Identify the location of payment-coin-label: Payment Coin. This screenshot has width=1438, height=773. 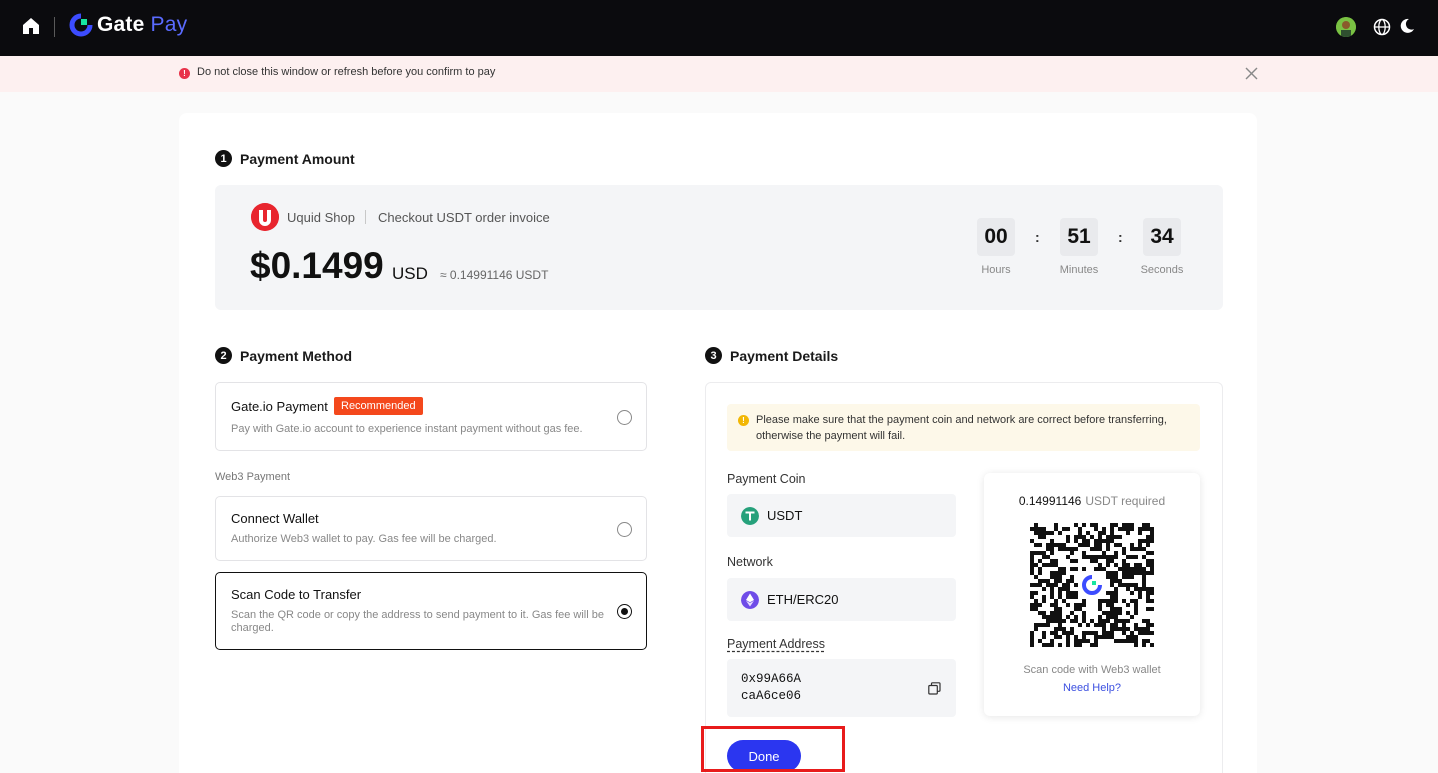
(766, 479).